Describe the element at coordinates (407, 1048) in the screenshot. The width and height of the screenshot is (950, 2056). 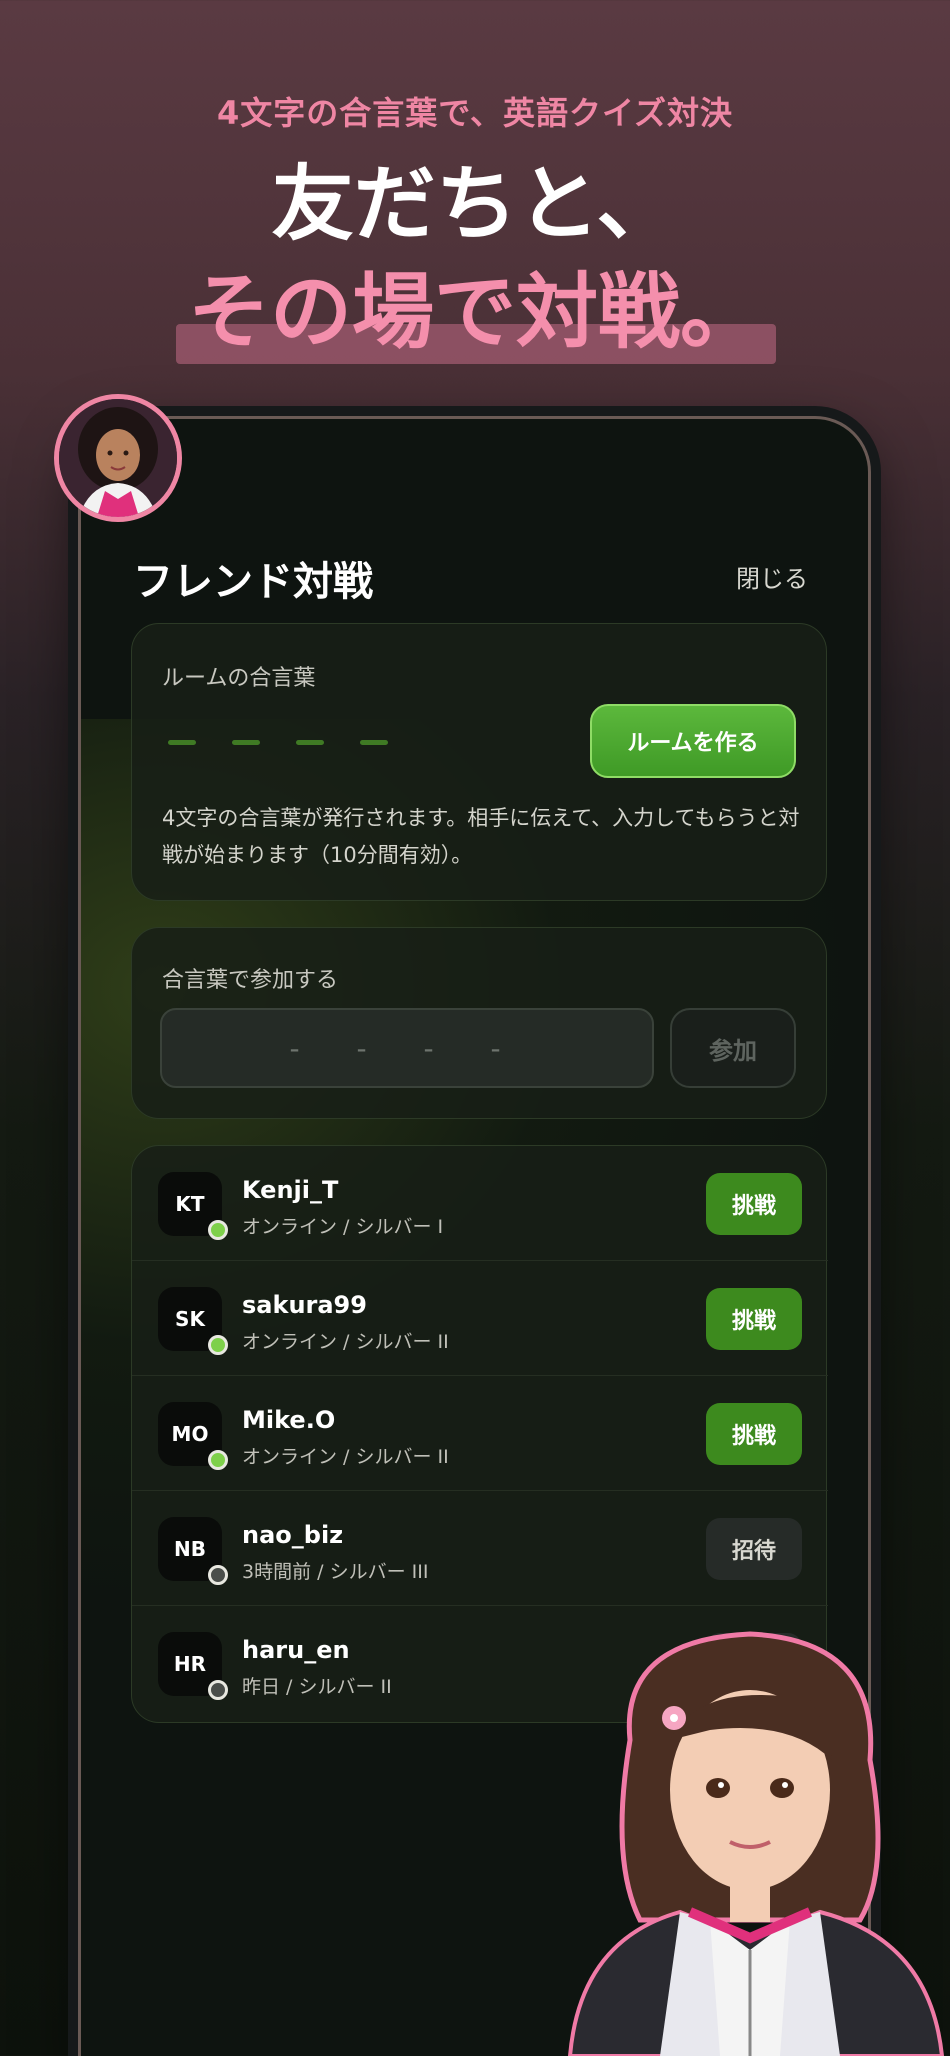
I see `passphrase-input: - - - -` at that location.